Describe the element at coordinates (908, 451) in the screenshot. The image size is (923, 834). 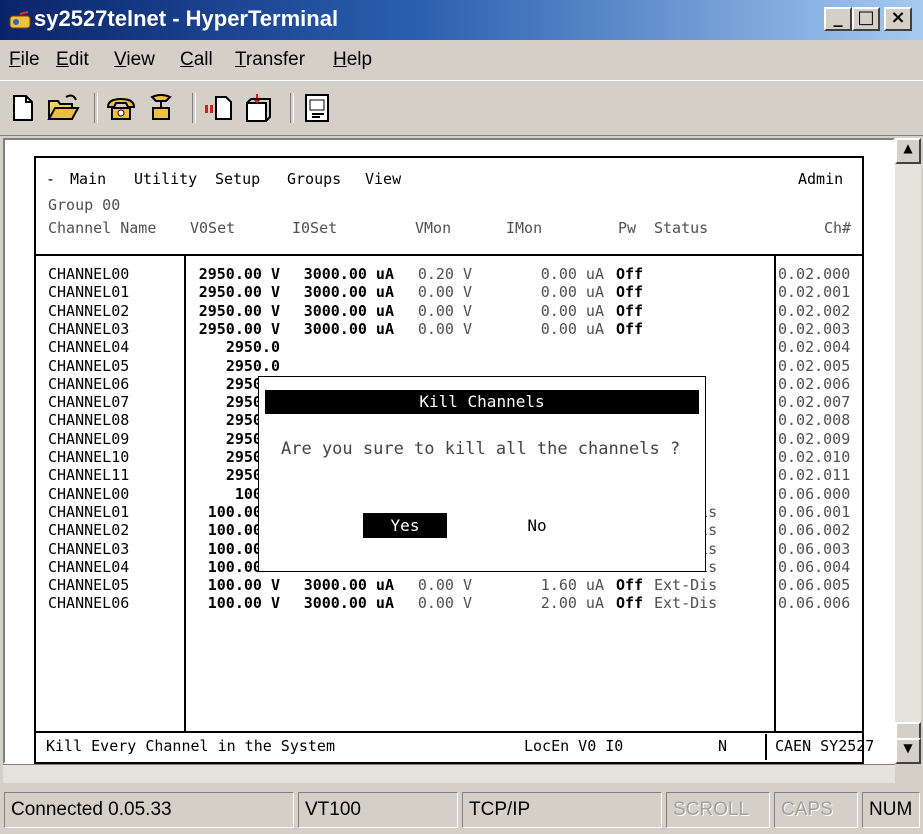
I see `vertical-scrollbar: ▲ ▼` at that location.